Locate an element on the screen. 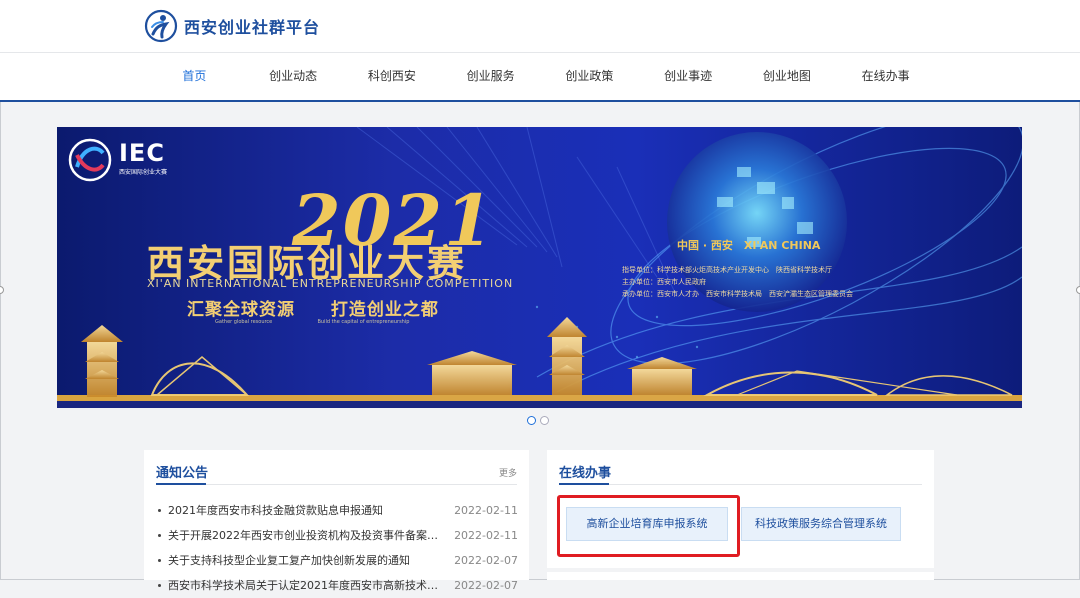  nav-item-startup-services: 创业服务 is located at coordinates (490, 76).